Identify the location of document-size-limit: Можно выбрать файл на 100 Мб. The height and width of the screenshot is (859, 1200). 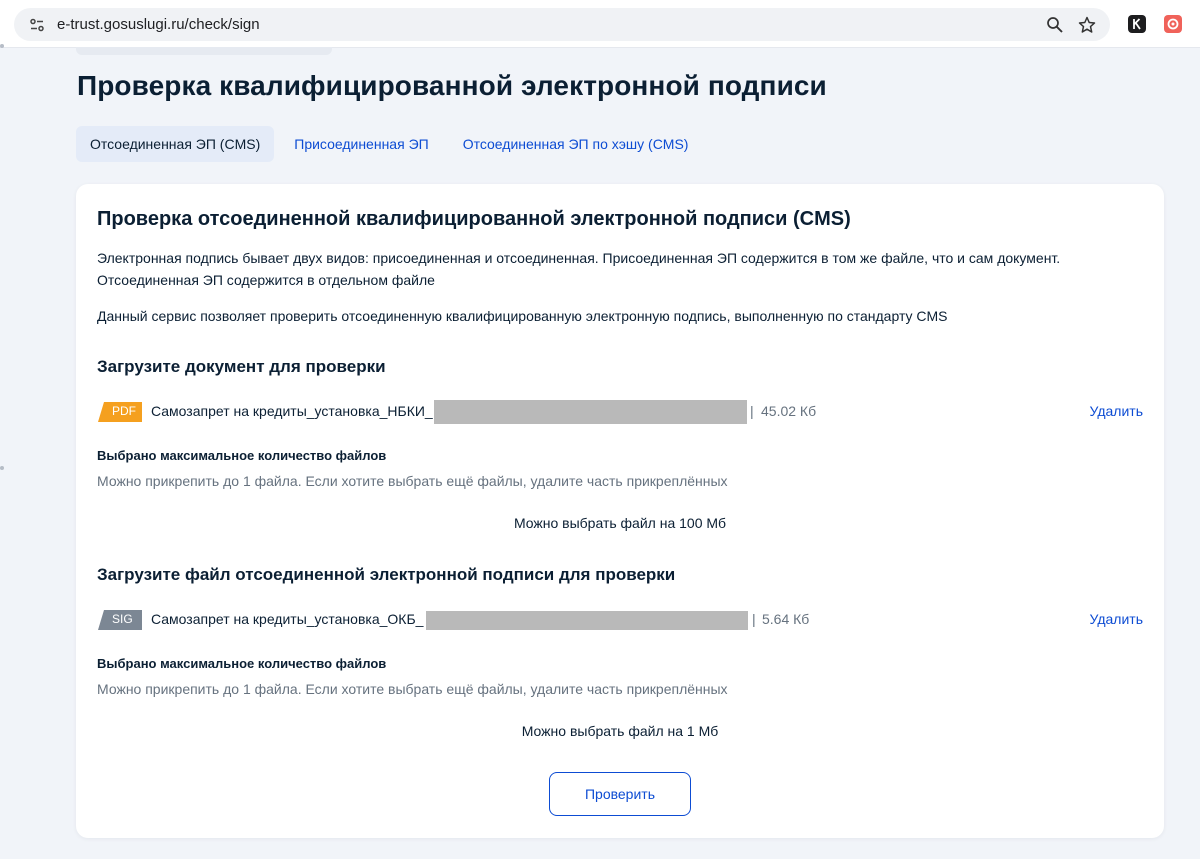
(620, 523).